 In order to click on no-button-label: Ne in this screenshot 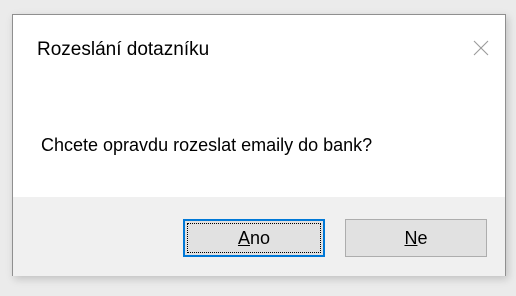, I will do `click(416, 237)`.